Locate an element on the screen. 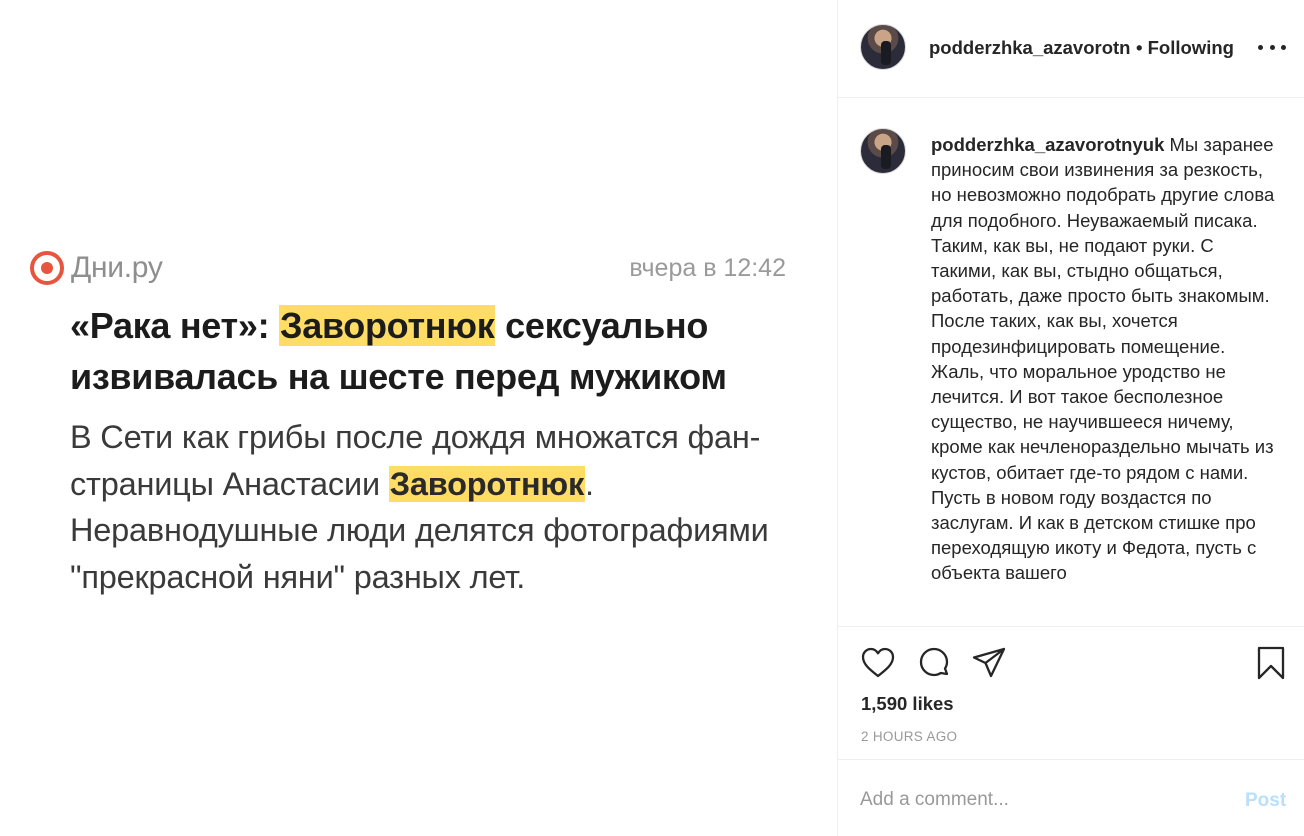 The image size is (1304, 836). bookmark-icon is located at coordinates (1271, 663).